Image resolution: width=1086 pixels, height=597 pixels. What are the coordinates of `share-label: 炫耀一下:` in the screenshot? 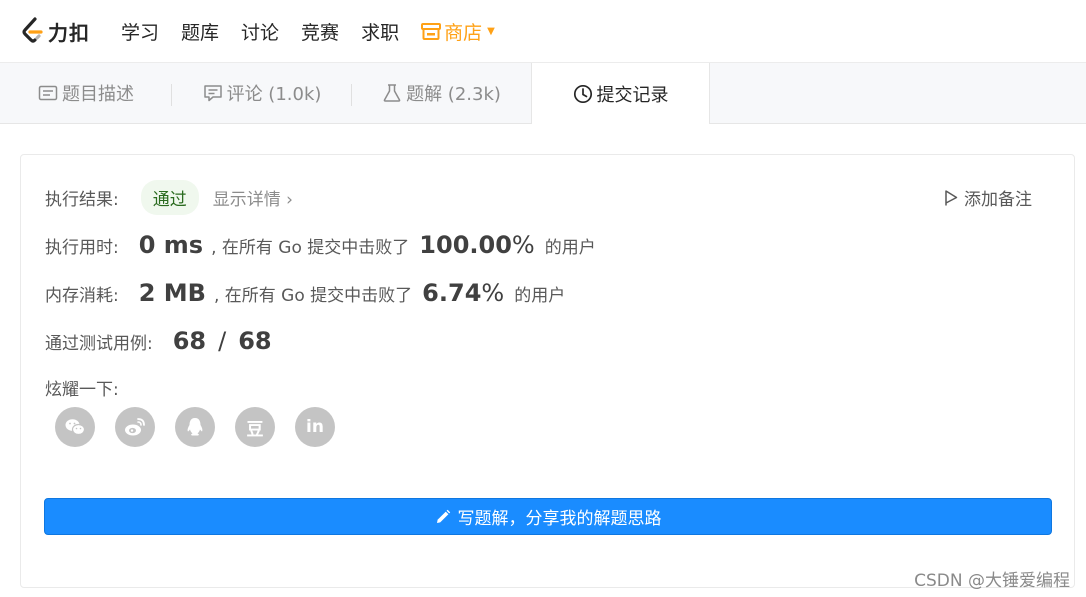 It's located at (82, 390).